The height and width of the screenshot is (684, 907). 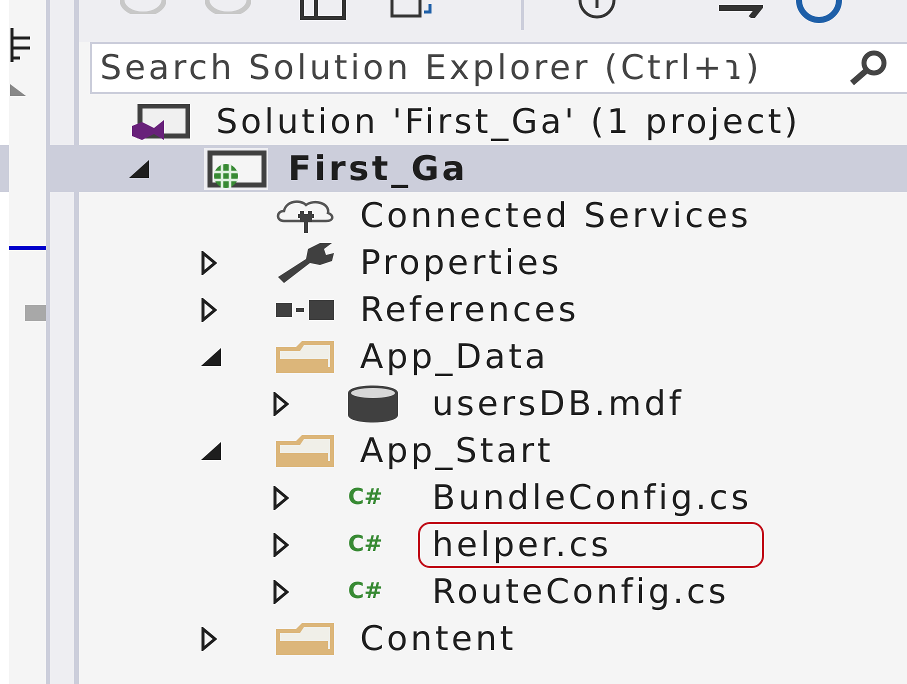 What do you see at coordinates (236, 169) in the screenshot?
I see `web-project-icon` at bounding box center [236, 169].